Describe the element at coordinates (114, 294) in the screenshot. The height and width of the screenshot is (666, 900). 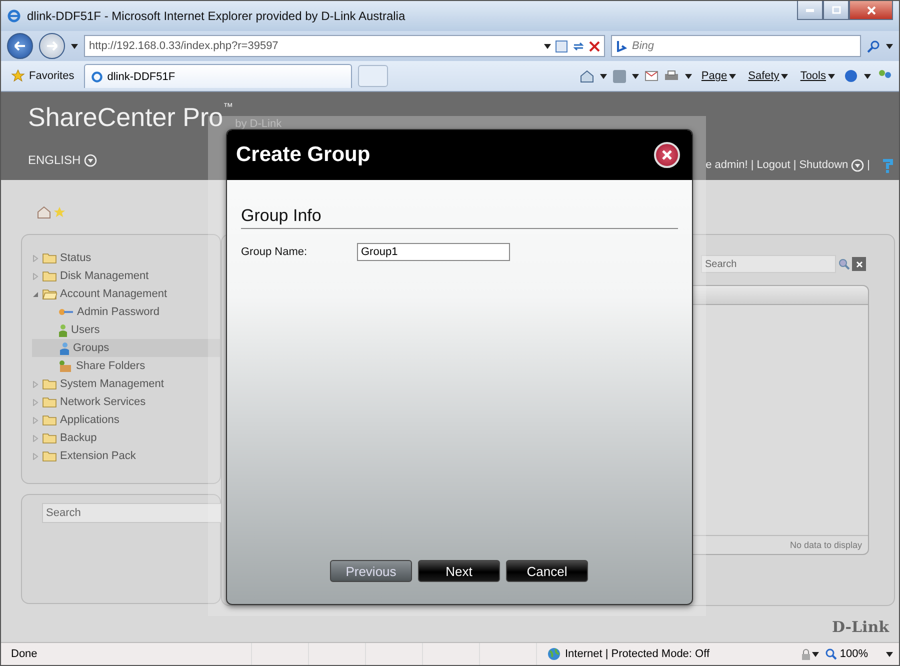
I see `tree-item-label: Account Management` at that location.